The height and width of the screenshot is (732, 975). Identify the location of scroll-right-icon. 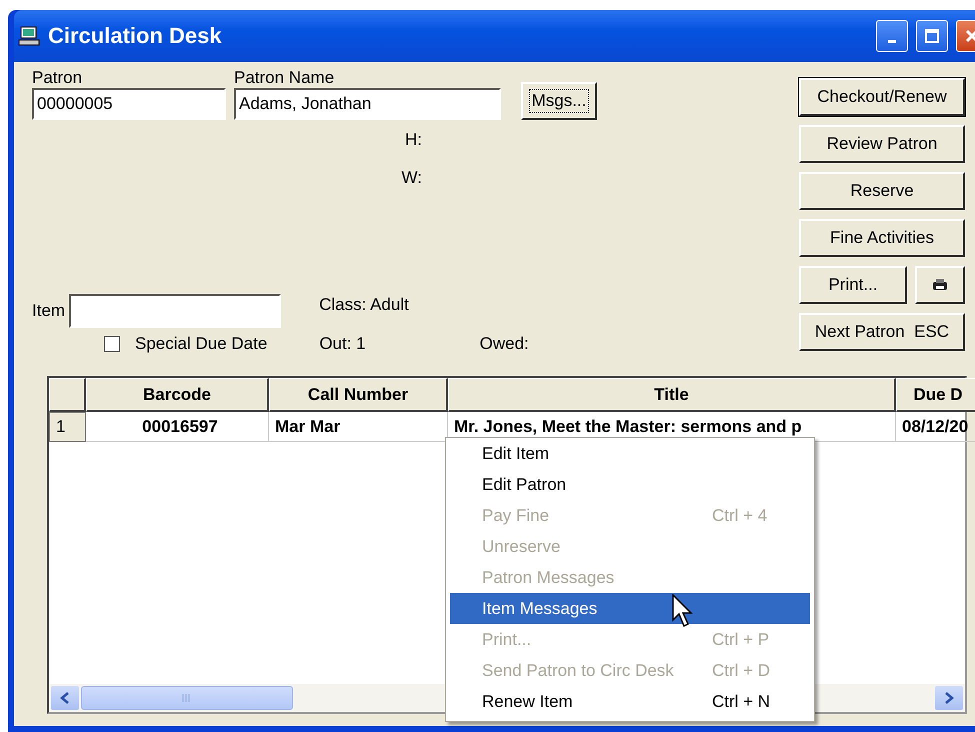
(949, 698).